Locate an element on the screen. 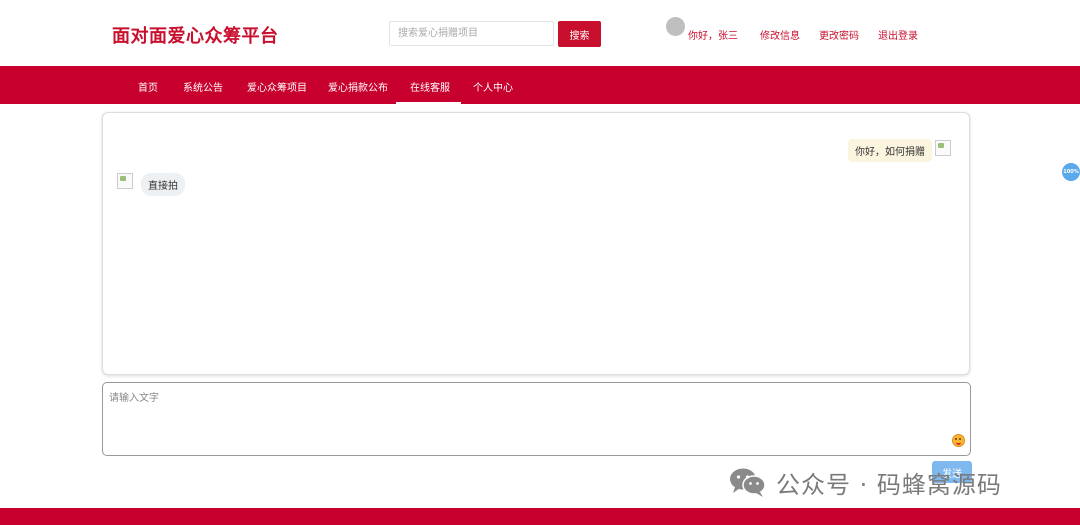 The width and height of the screenshot is (1080, 525). active-tab-indicator is located at coordinates (428, 103).